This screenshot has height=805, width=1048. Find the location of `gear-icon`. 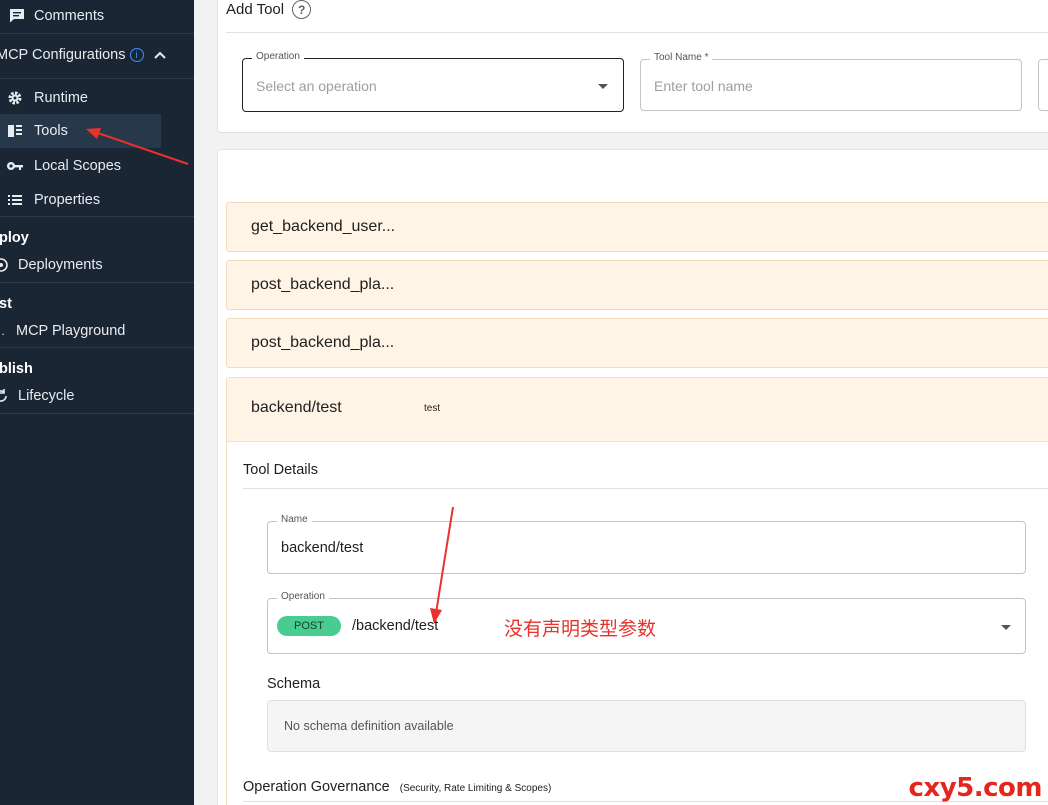

gear-icon is located at coordinates (15, 98).